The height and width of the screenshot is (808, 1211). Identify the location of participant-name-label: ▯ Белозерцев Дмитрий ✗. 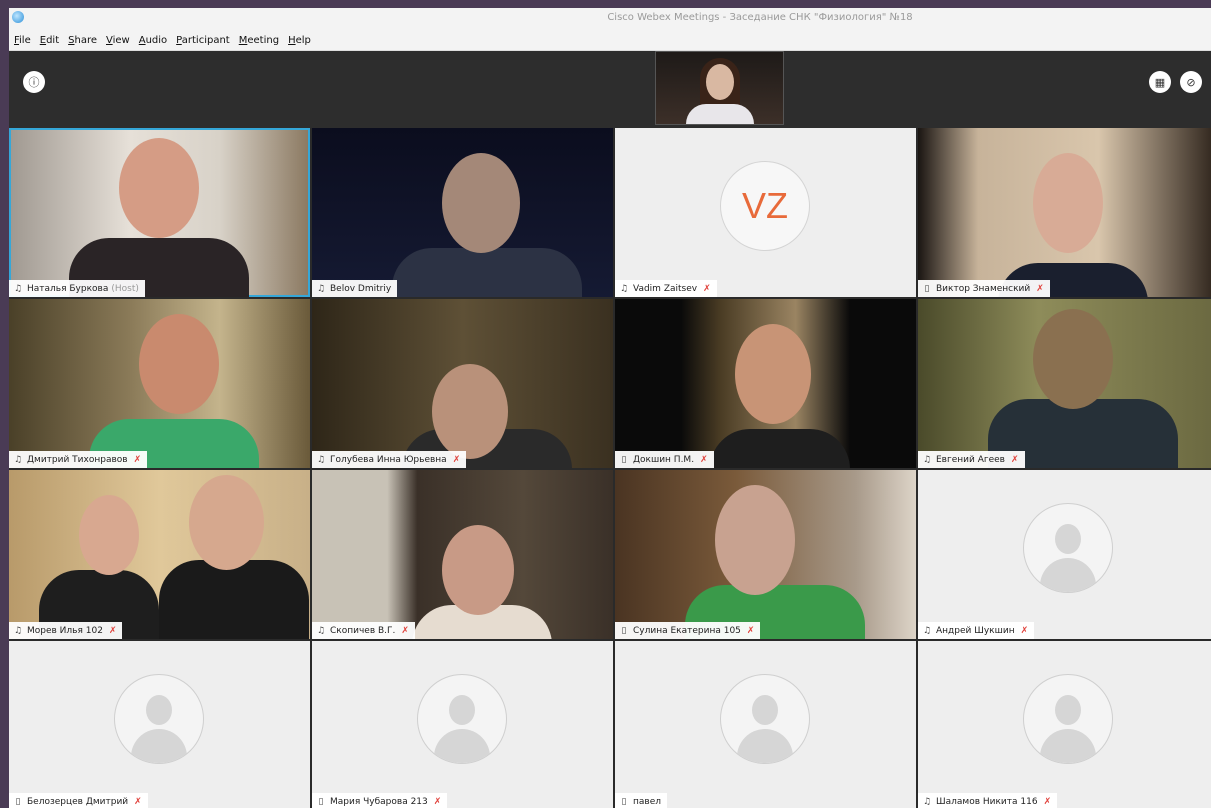
(78, 800).